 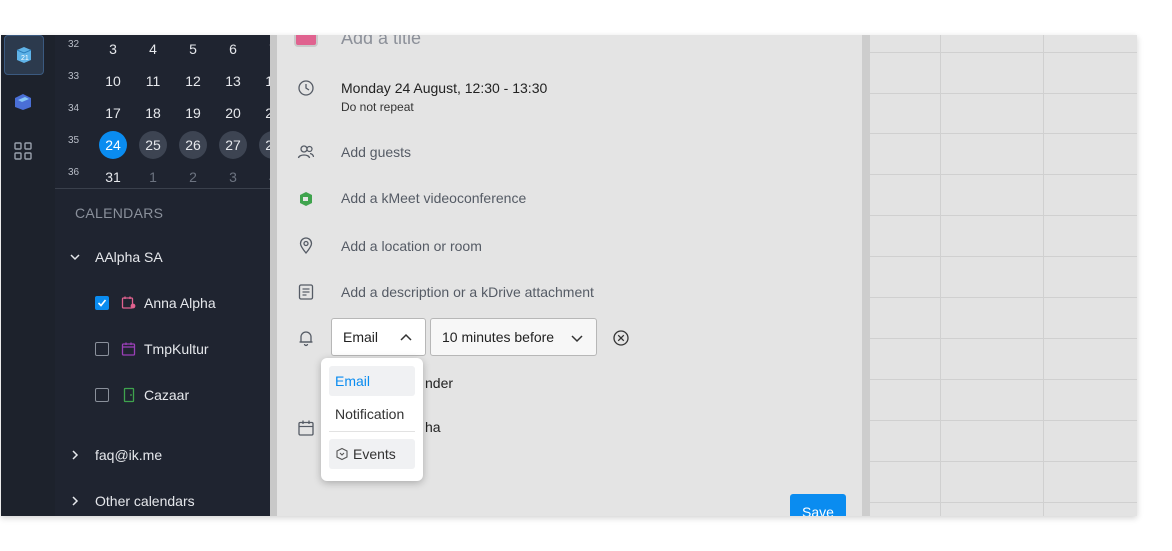 I want to click on reminder-type-select: Email, so click(x=378, y=337).